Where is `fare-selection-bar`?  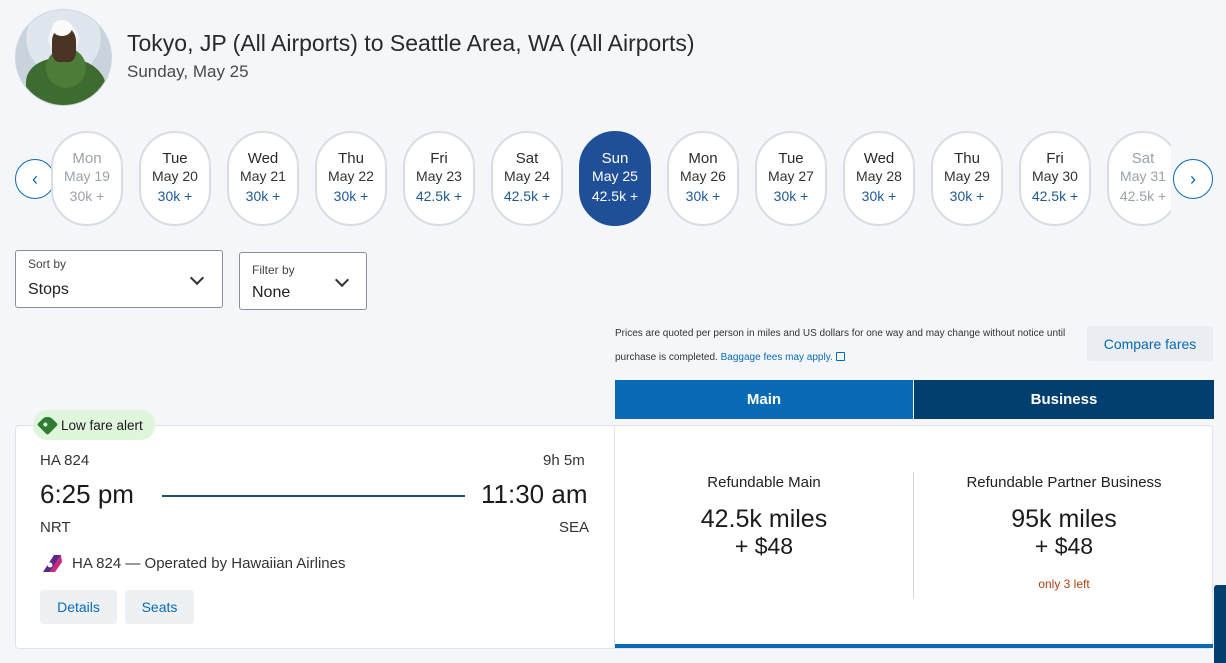 fare-selection-bar is located at coordinates (914, 646).